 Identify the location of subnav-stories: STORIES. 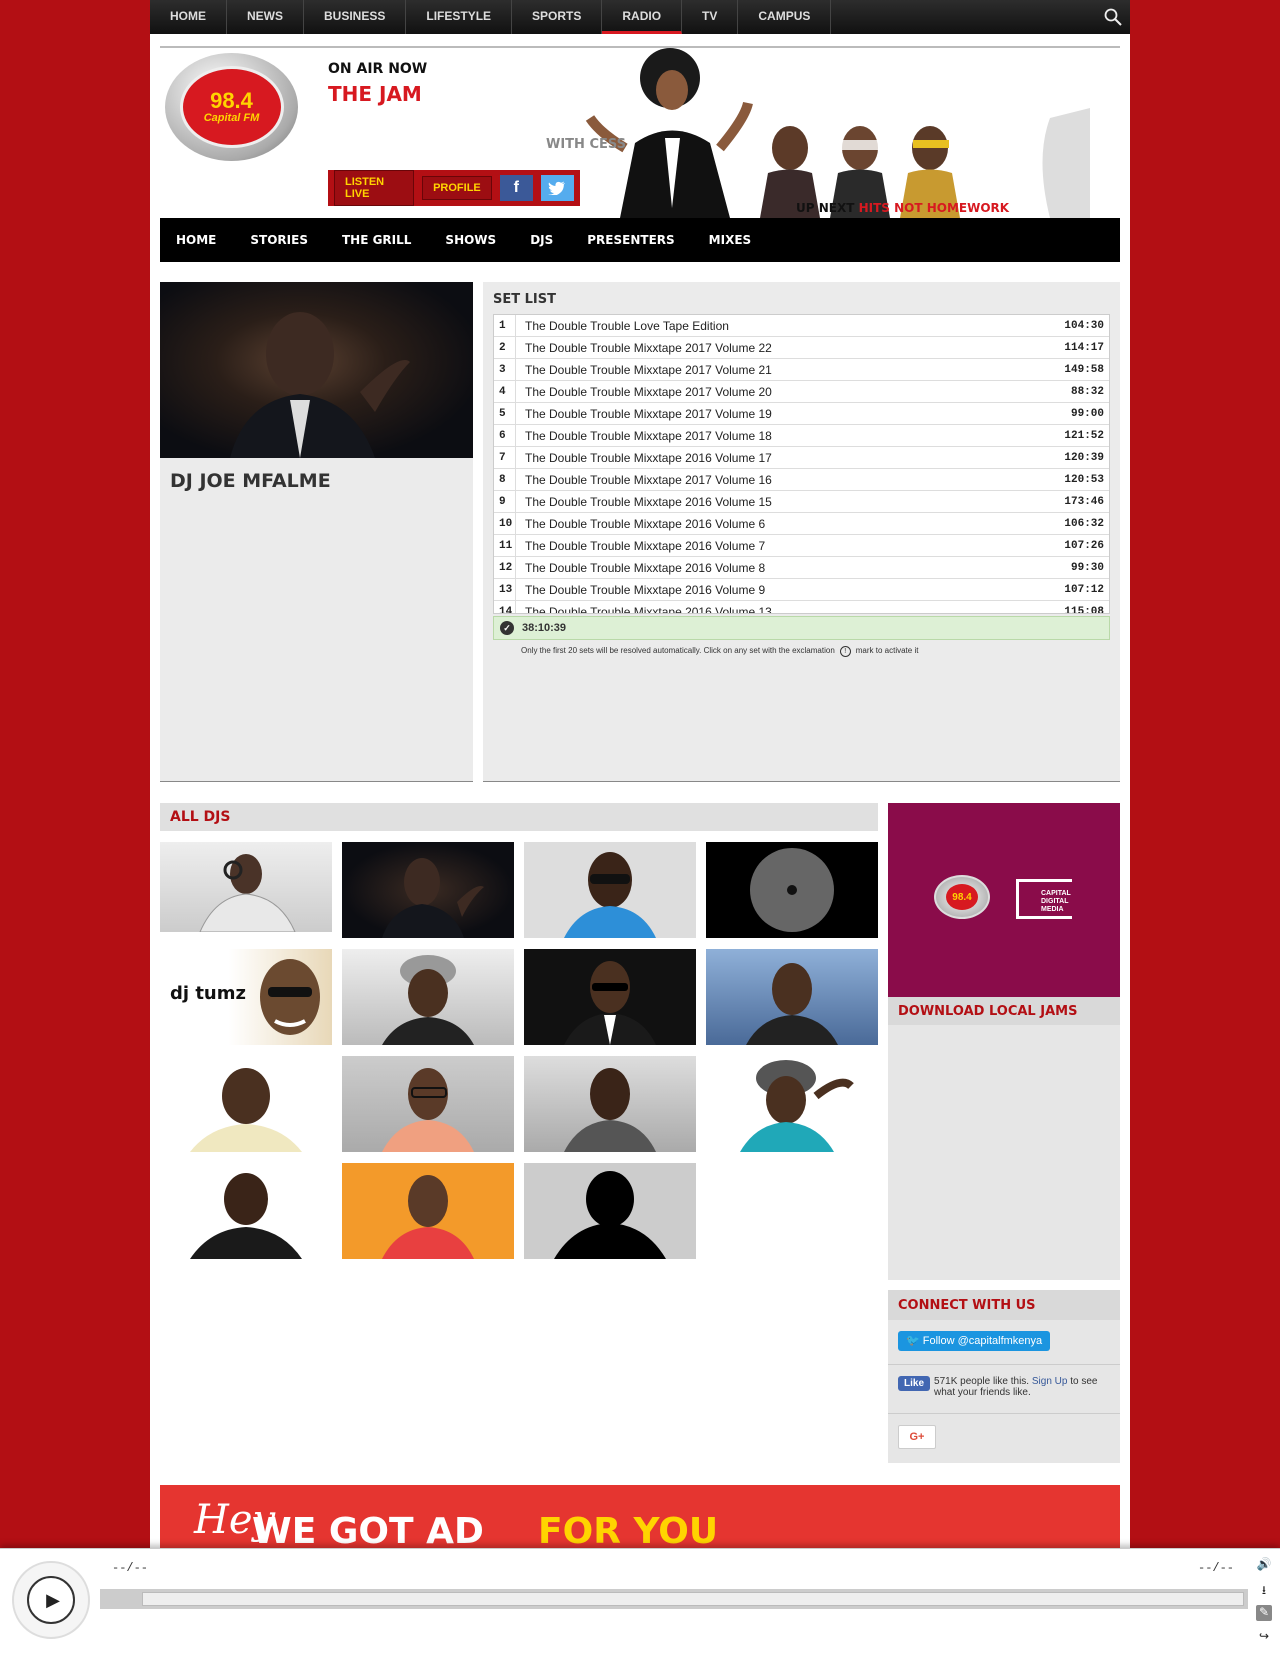
(279, 240).